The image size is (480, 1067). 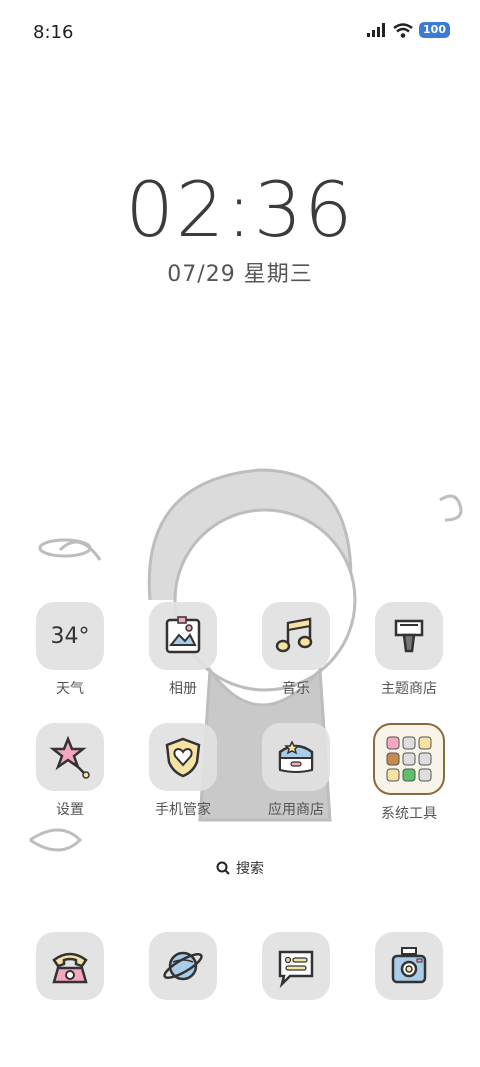 I want to click on planet-icon, so click(x=183, y=966).